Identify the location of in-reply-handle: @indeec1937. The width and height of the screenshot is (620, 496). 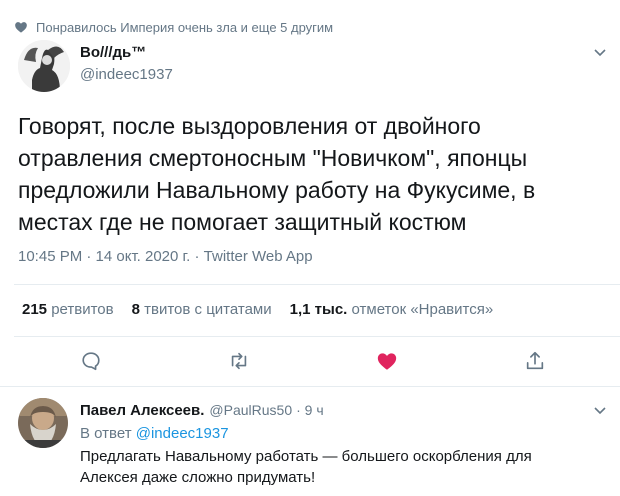
(182, 433).